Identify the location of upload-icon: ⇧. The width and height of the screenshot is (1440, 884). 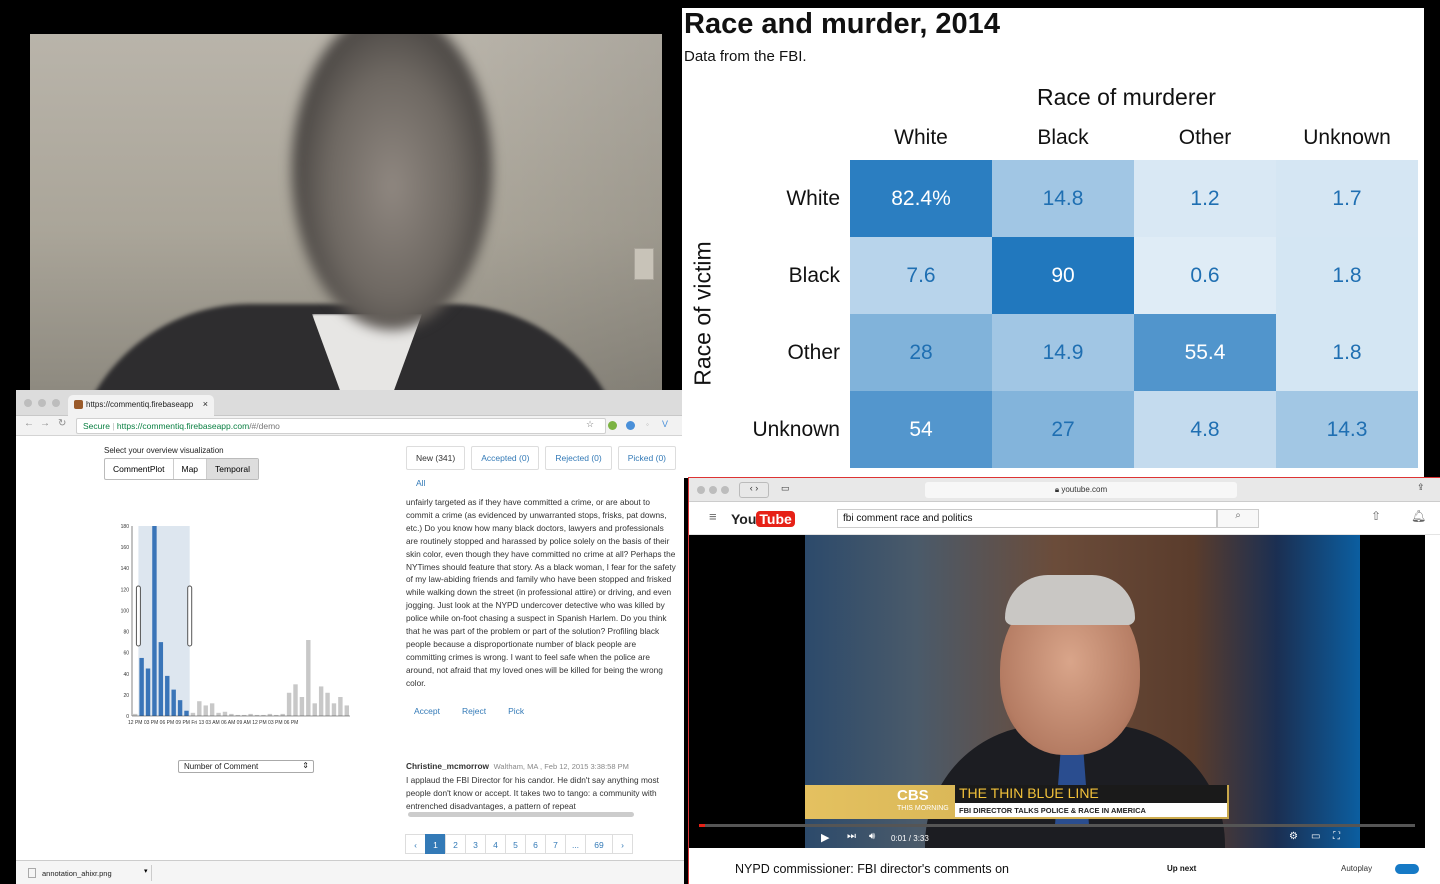
(1376, 516).